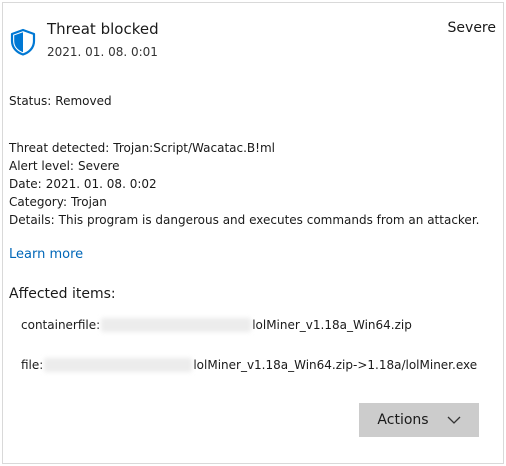 The width and height of the screenshot is (506, 466). I want to click on status-label: Status:, so click(30, 101).